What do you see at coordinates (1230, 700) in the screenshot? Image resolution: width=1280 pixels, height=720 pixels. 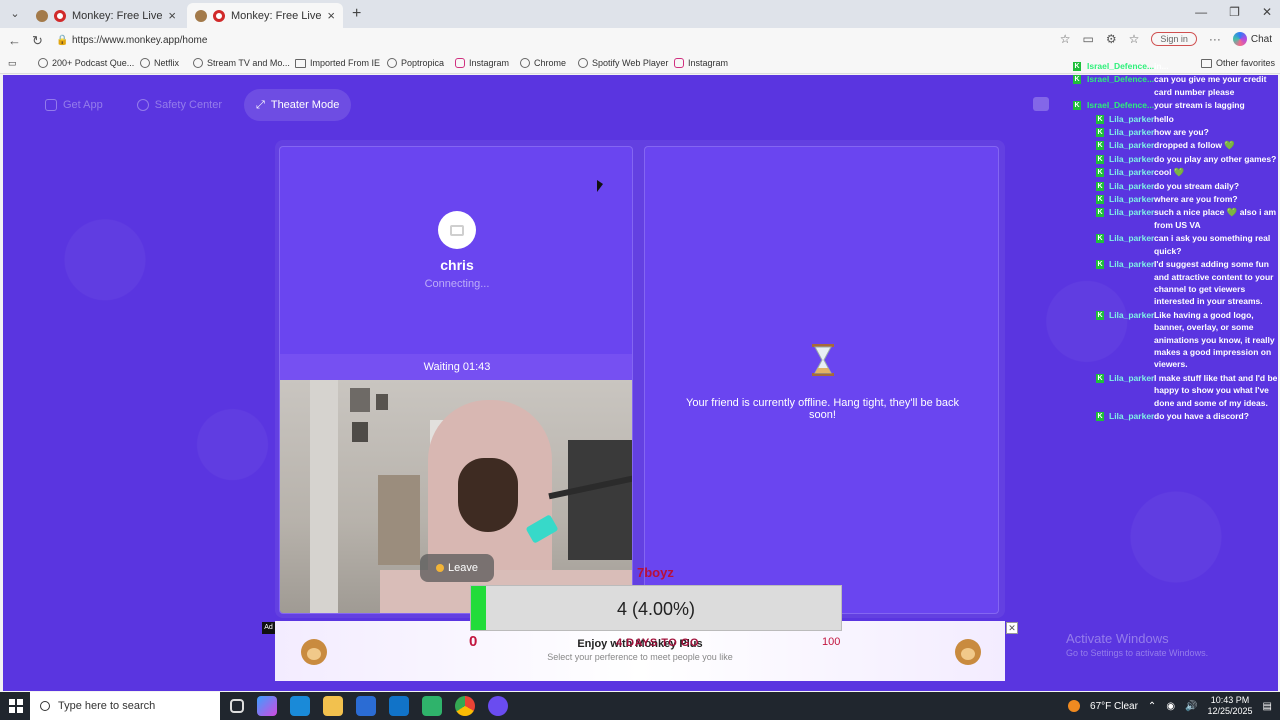 I see `clock-time: 10:43 PM` at bounding box center [1230, 700].